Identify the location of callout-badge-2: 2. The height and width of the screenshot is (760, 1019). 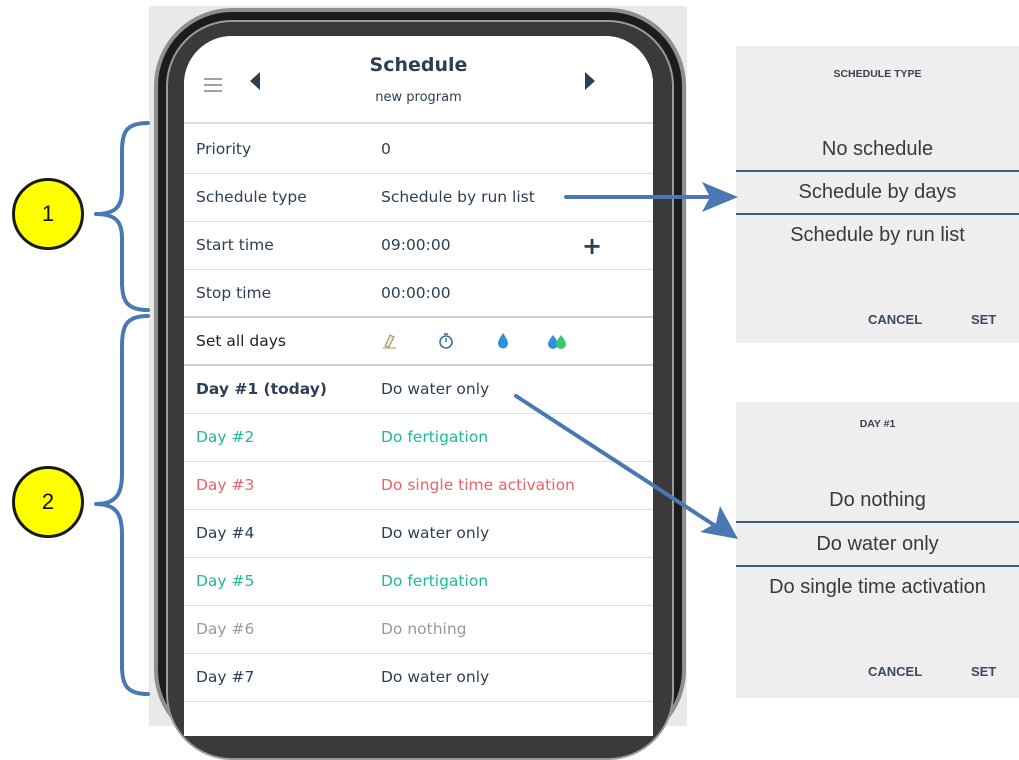
(48, 502).